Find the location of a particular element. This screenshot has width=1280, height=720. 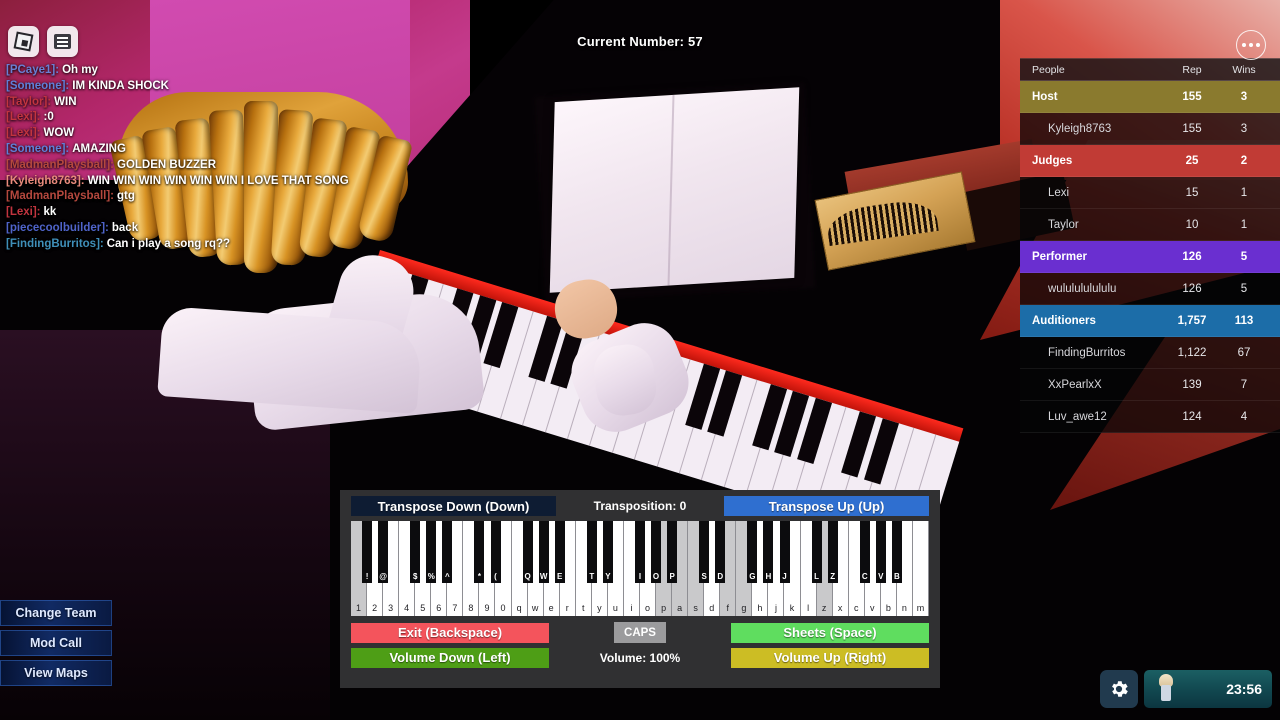

chat-message: IM KINDA SHOCK is located at coordinates (120, 85).